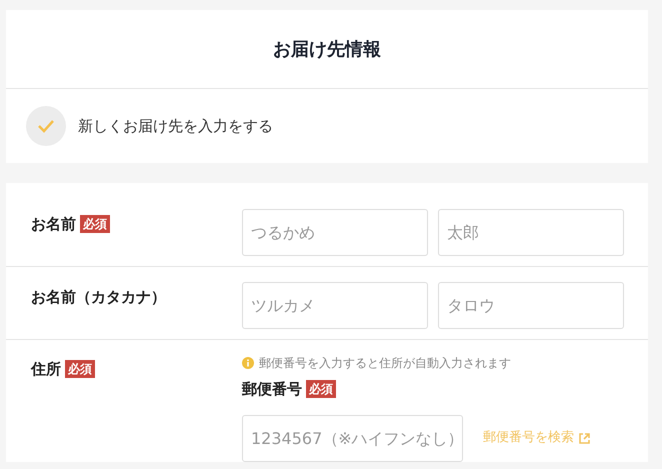 The image size is (662, 469). What do you see at coordinates (531, 232) in the screenshot?
I see `input-field: 太郎` at bounding box center [531, 232].